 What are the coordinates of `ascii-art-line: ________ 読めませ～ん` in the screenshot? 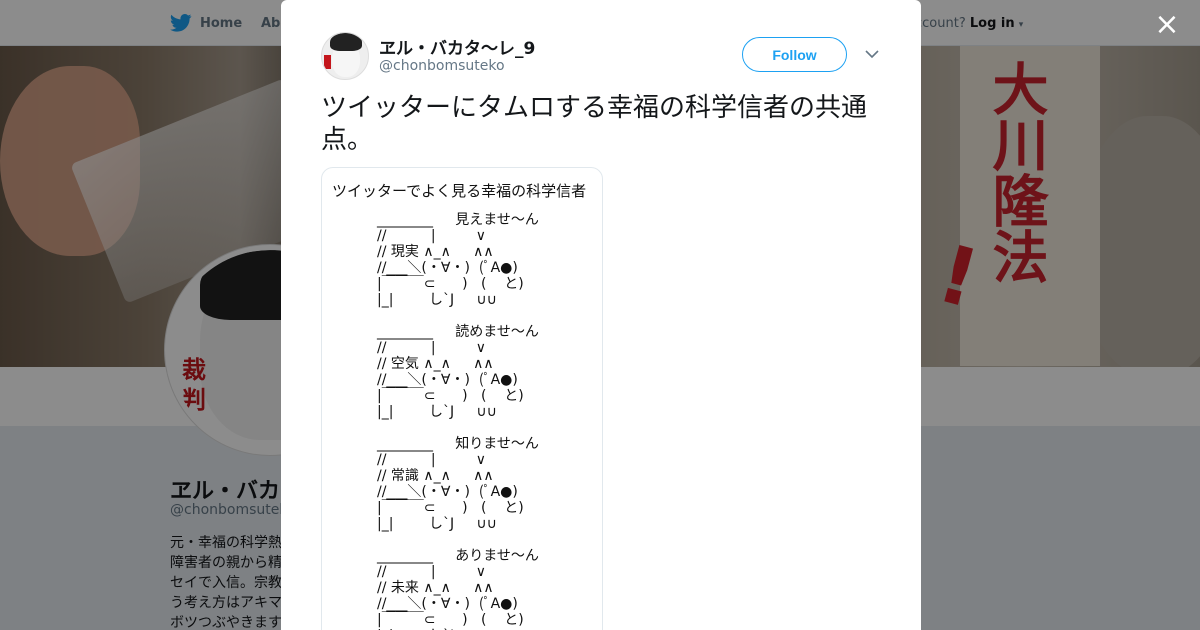 It's located at (458, 332).